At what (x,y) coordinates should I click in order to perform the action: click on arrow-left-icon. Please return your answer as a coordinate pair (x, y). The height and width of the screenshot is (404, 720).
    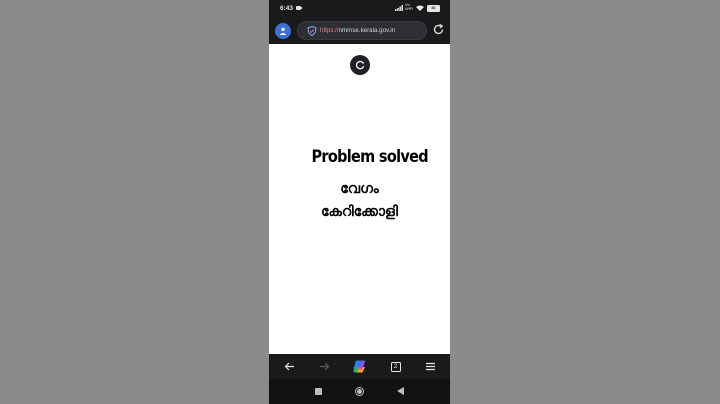
    Looking at the image, I should click on (289, 366).